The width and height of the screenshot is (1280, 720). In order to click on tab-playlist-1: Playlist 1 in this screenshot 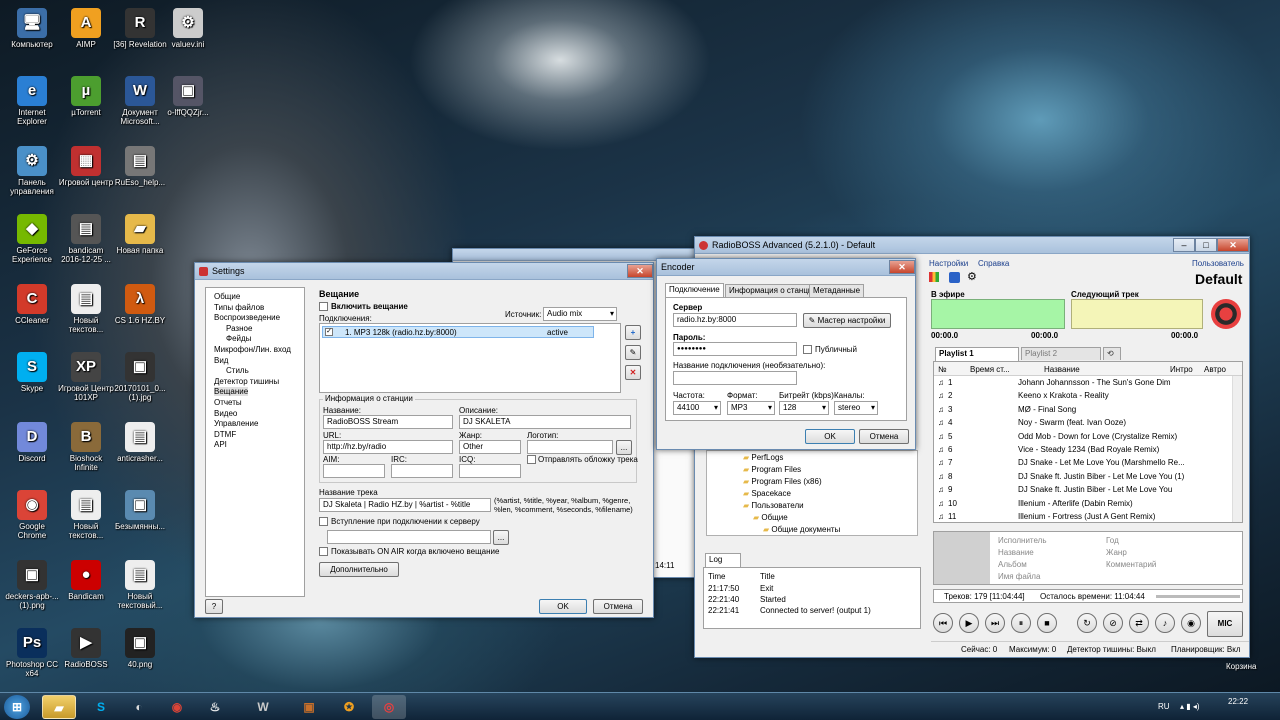, I will do `click(977, 354)`.